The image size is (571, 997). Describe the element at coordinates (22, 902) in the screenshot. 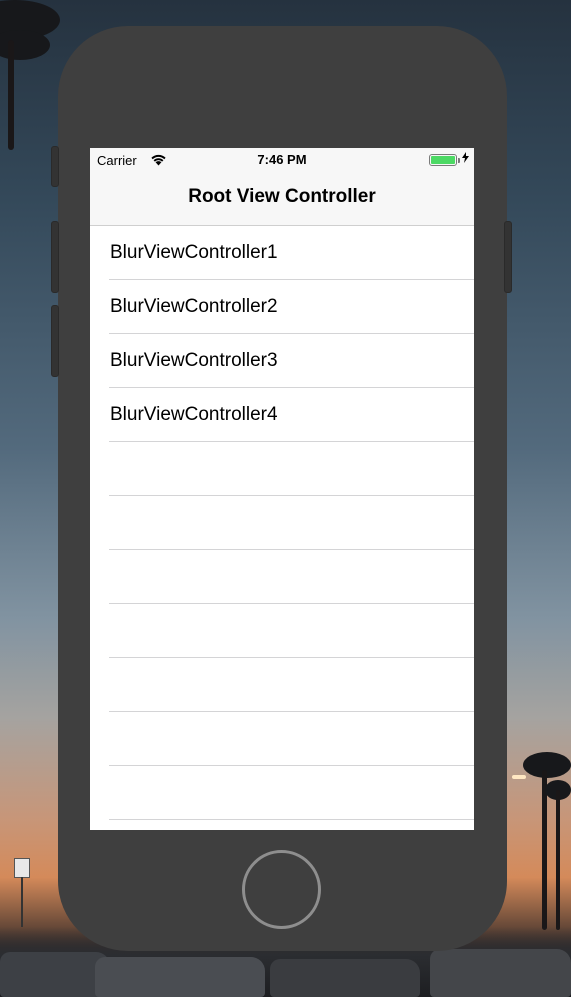

I see `street-sign-pole` at that location.